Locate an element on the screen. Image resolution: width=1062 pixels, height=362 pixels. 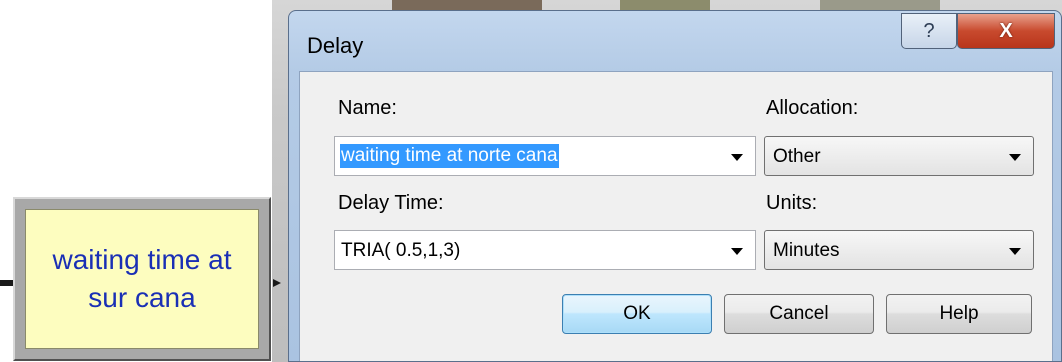
units-select: Minutes is located at coordinates (899, 250).